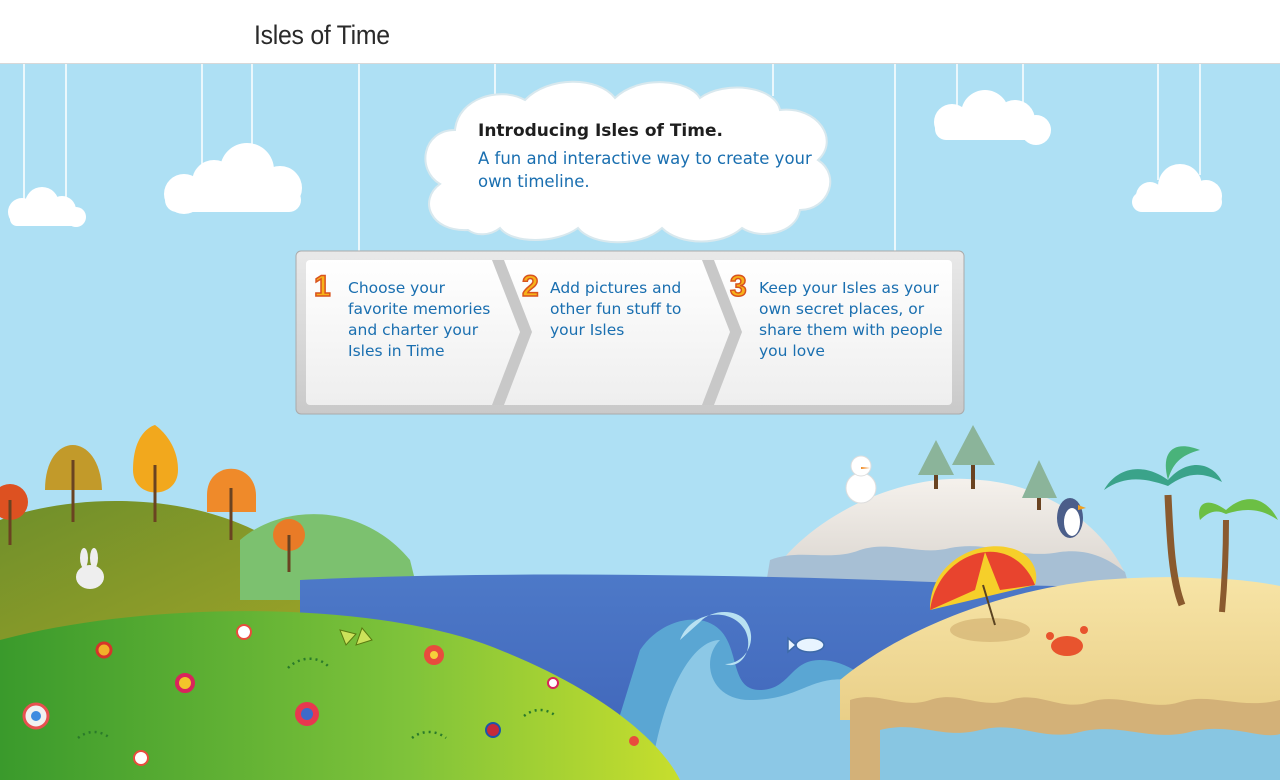  Describe the element at coordinates (322, 35) in the screenshot. I see `app-title: Isles of Time` at that location.